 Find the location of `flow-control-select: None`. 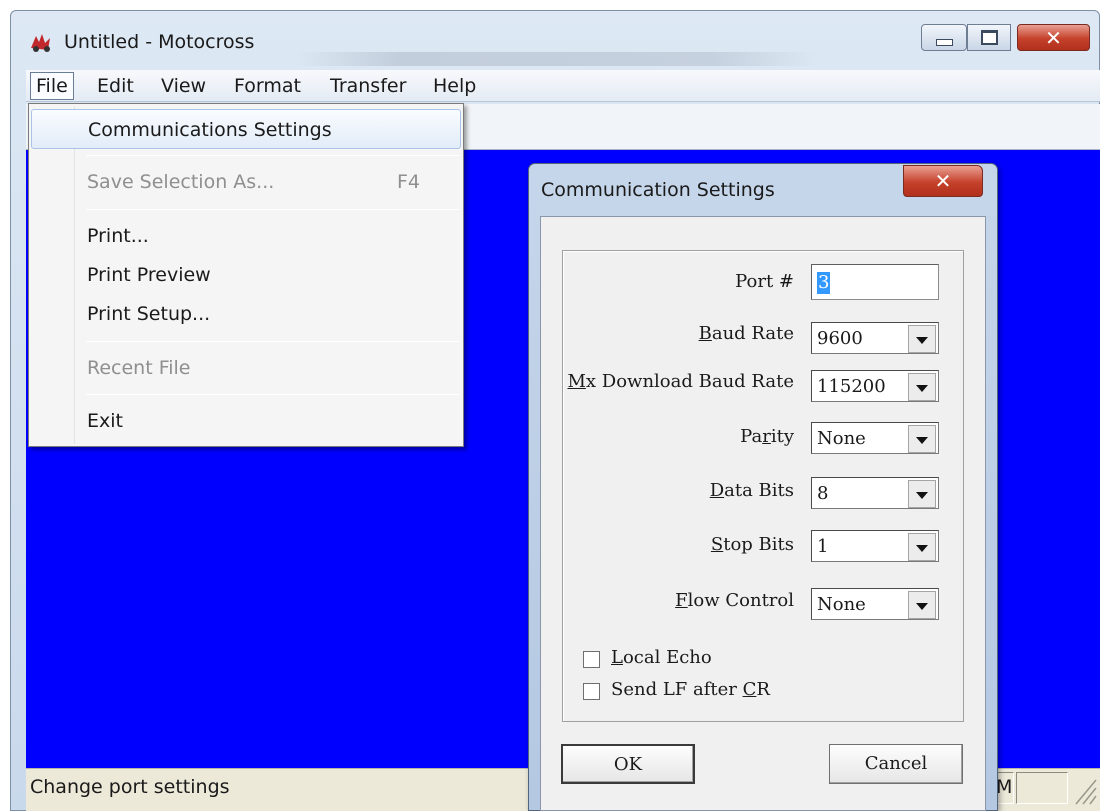

flow-control-select: None is located at coordinates (875, 604).